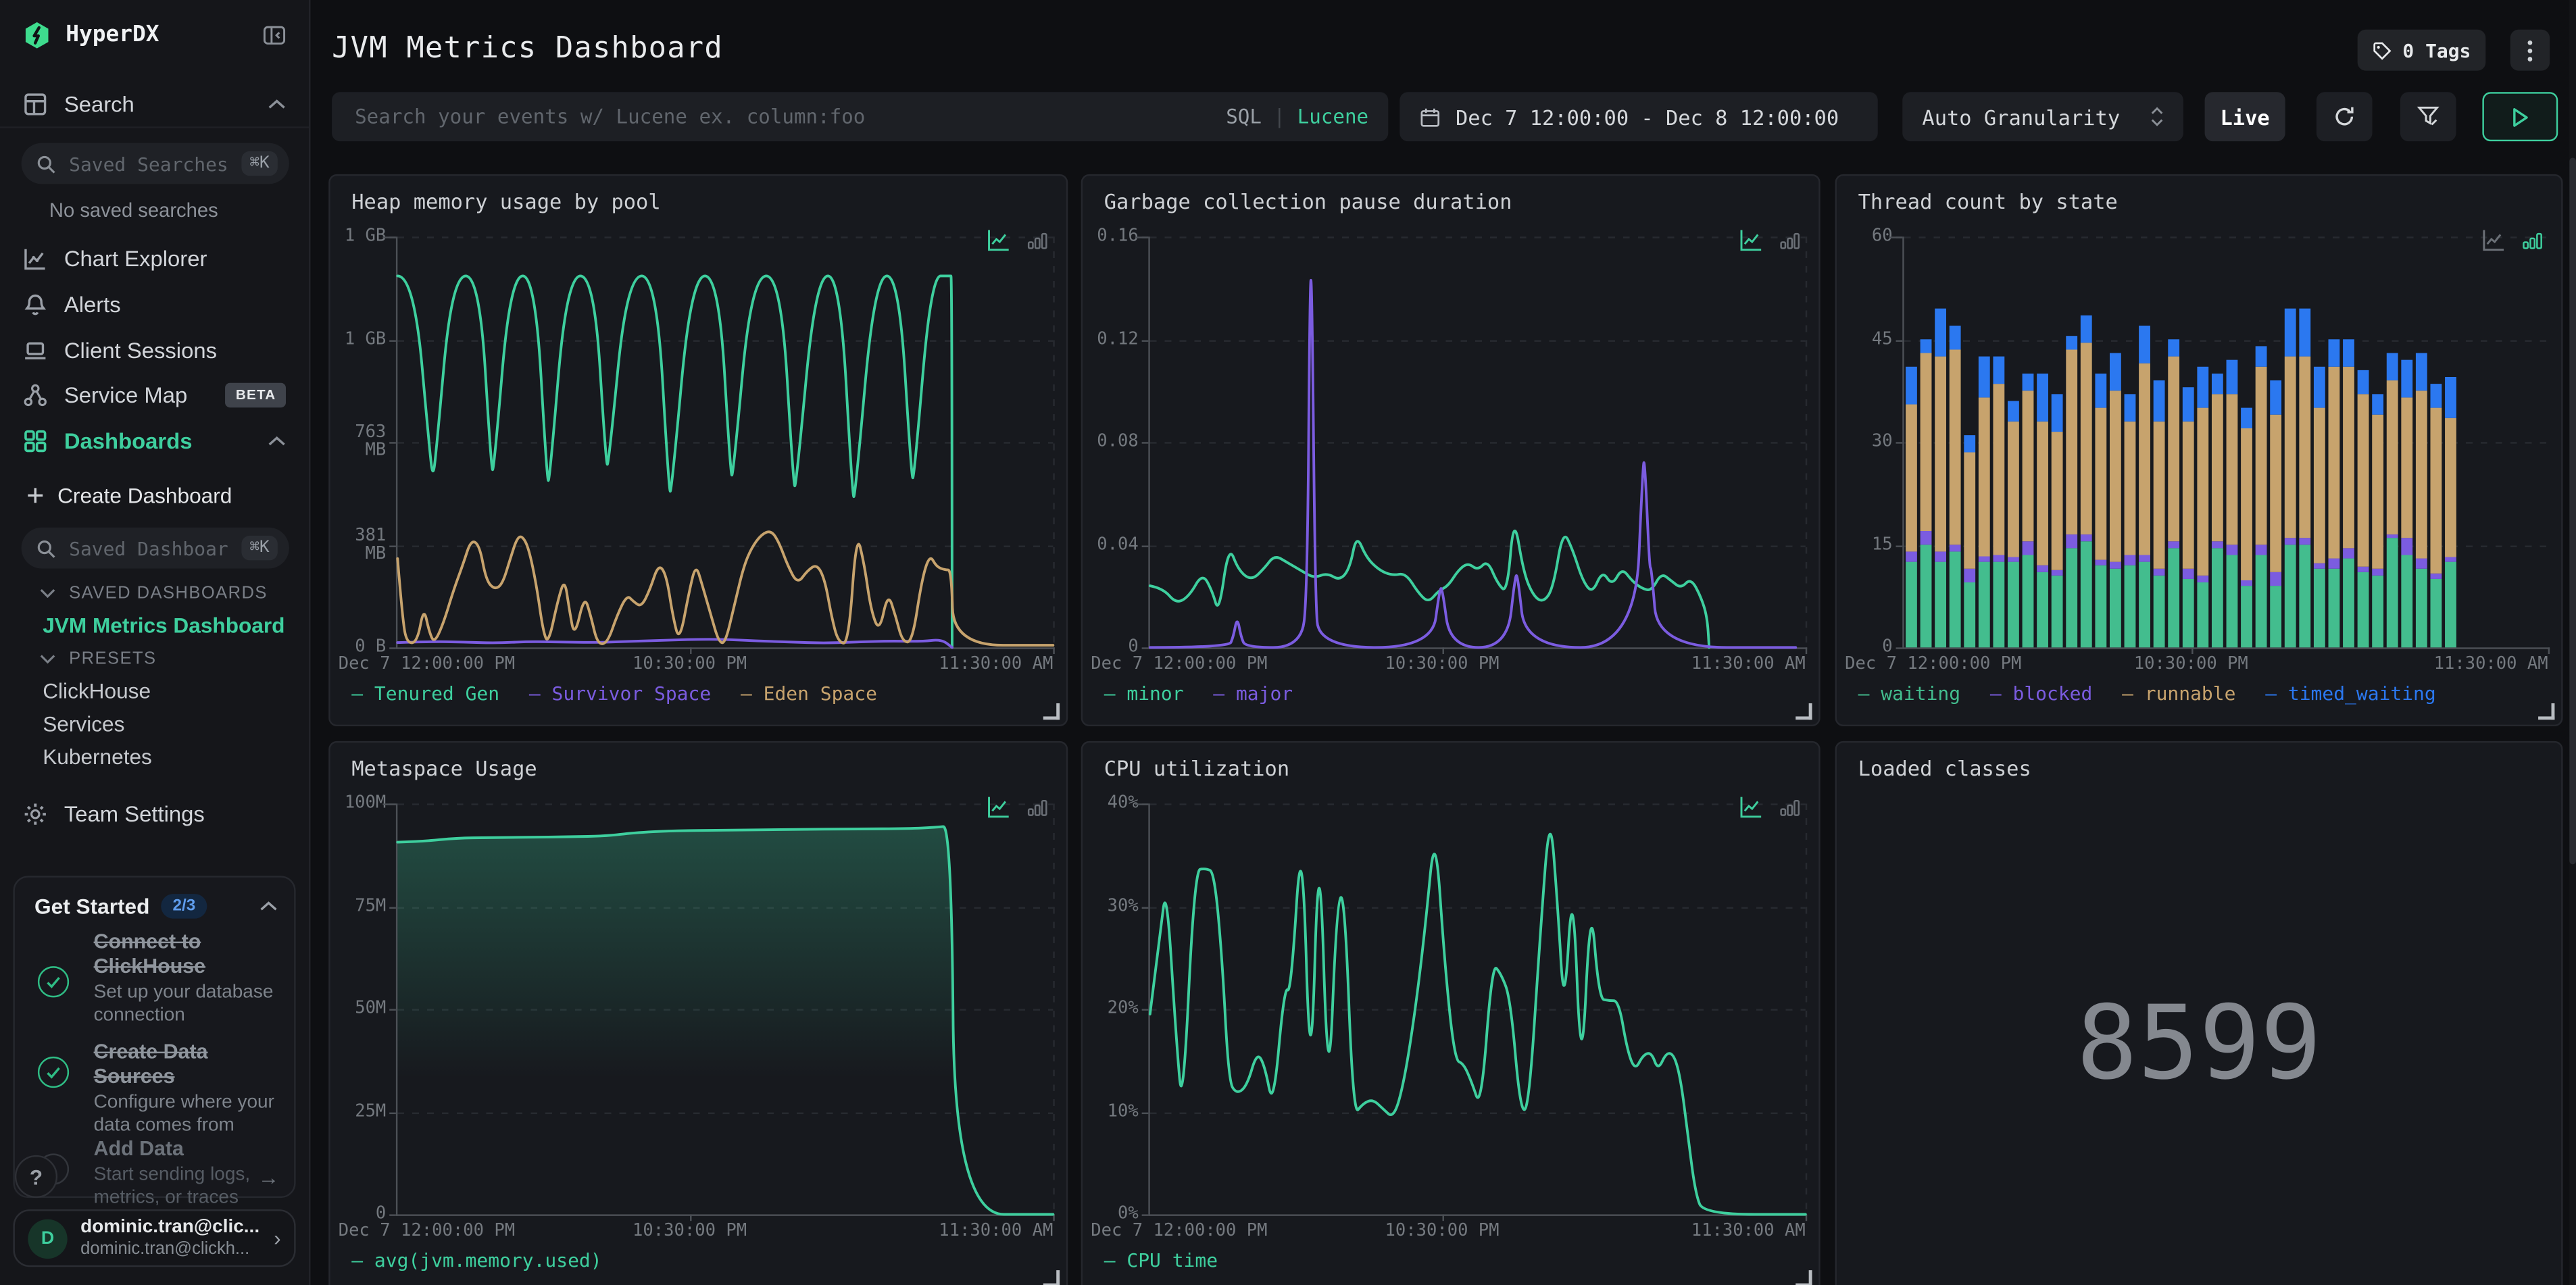 This screenshot has width=2576, height=1285. I want to click on saved-searches-input, so click(149, 163).